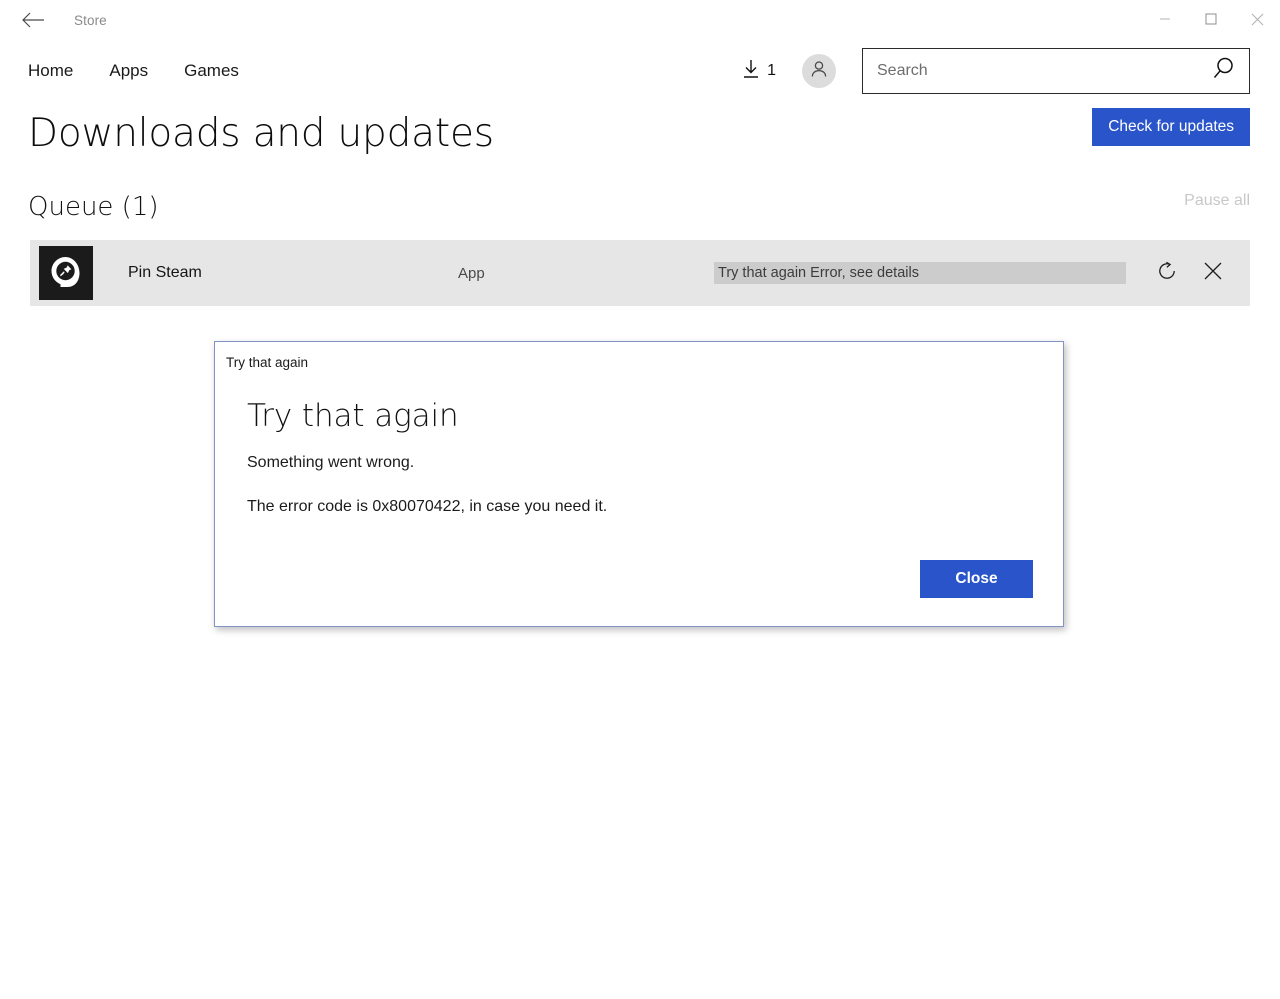  Describe the element at coordinates (771, 70) in the screenshot. I see `downloads-count: 1` at that location.